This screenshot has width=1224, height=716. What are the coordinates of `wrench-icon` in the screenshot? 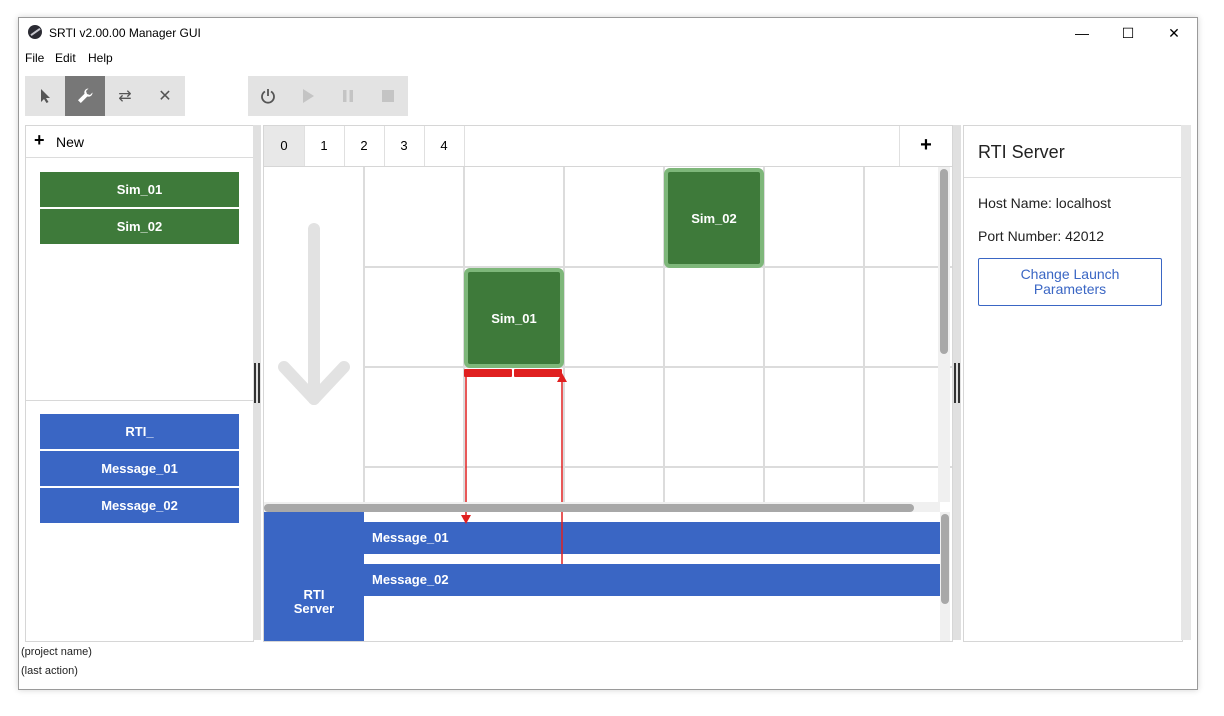 It's located at (85, 95).